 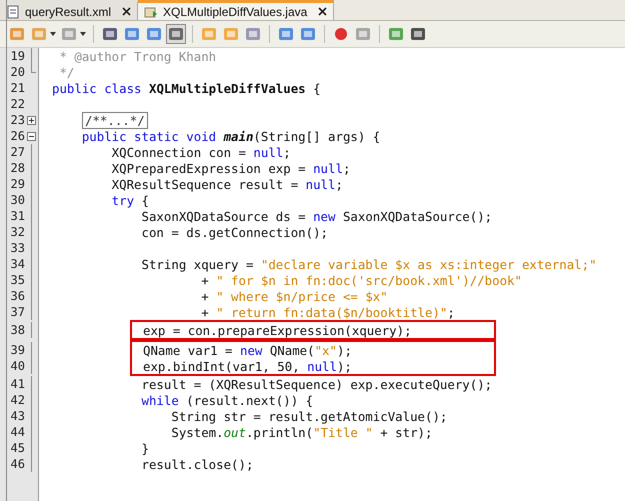 I want to click on code-line: try {, so click(x=129, y=200).